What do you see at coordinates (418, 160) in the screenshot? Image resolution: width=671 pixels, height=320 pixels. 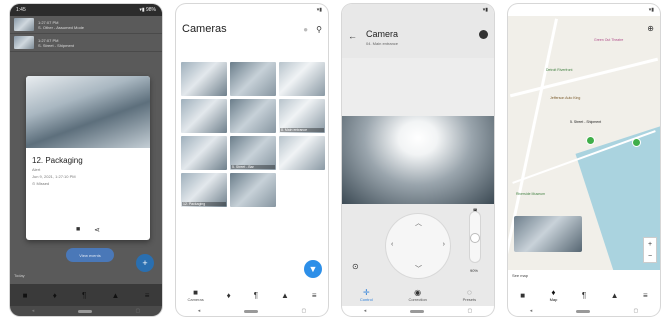 I see `live-video` at bounding box center [418, 160].